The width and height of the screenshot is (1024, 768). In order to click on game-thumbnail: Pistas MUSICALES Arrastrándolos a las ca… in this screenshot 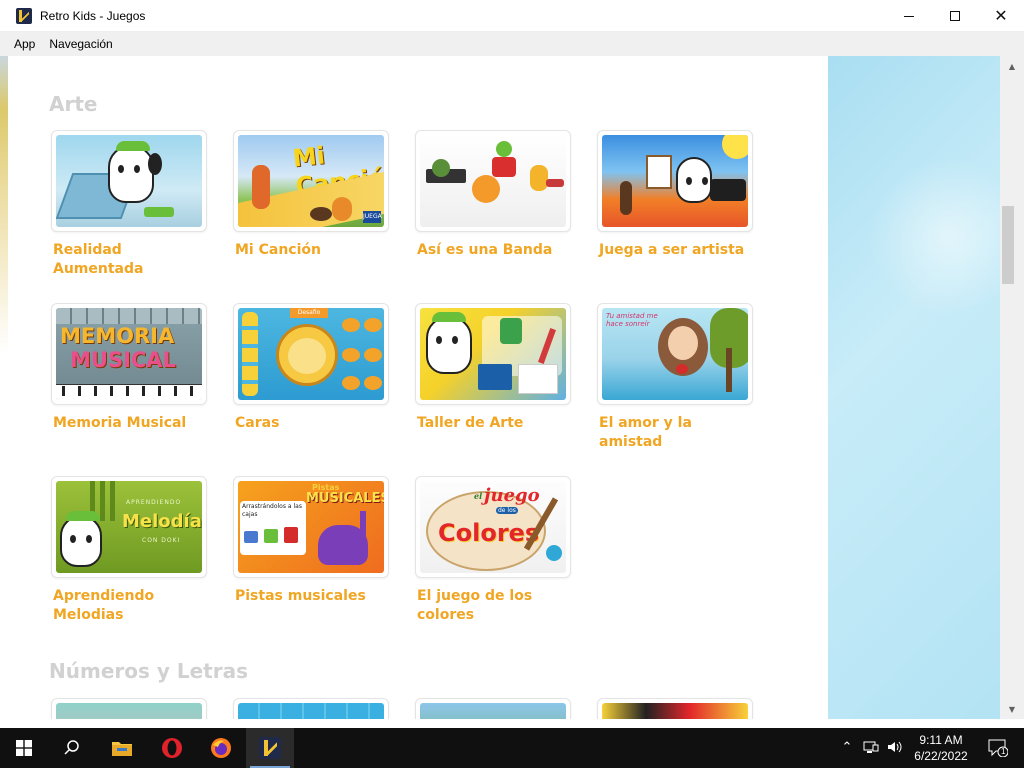, I will do `click(311, 527)`.